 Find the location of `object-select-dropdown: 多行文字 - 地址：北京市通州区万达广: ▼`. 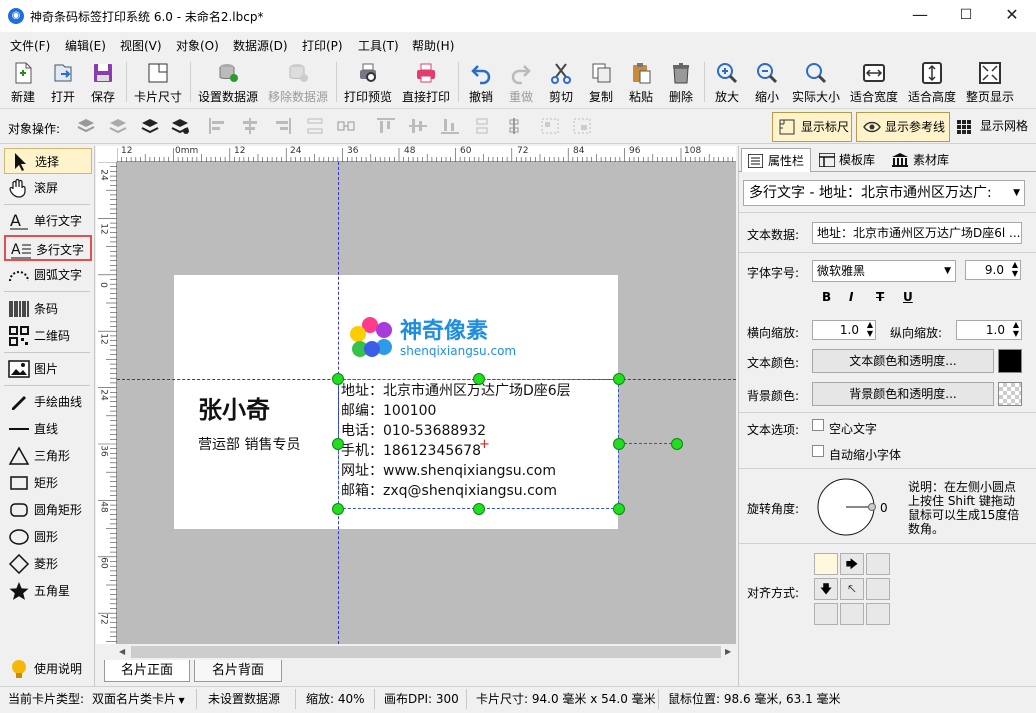

object-select-dropdown: 多行文字 - 地址：北京市通州区万达广: ▼ is located at coordinates (884, 193).